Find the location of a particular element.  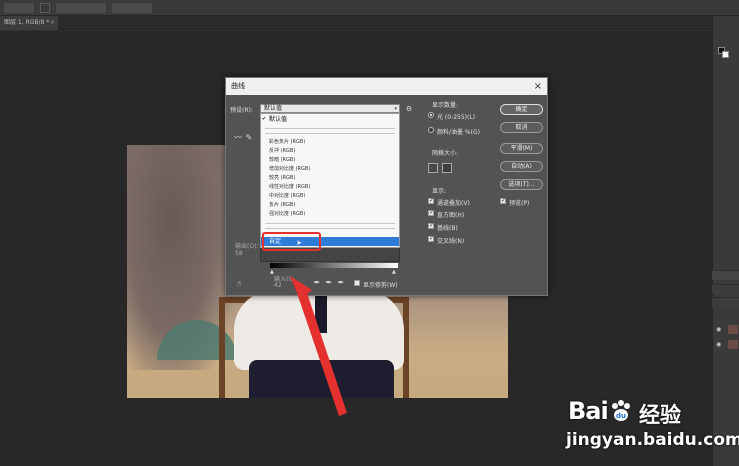

curve-point-icon: 〰 is located at coordinates (238, 138).